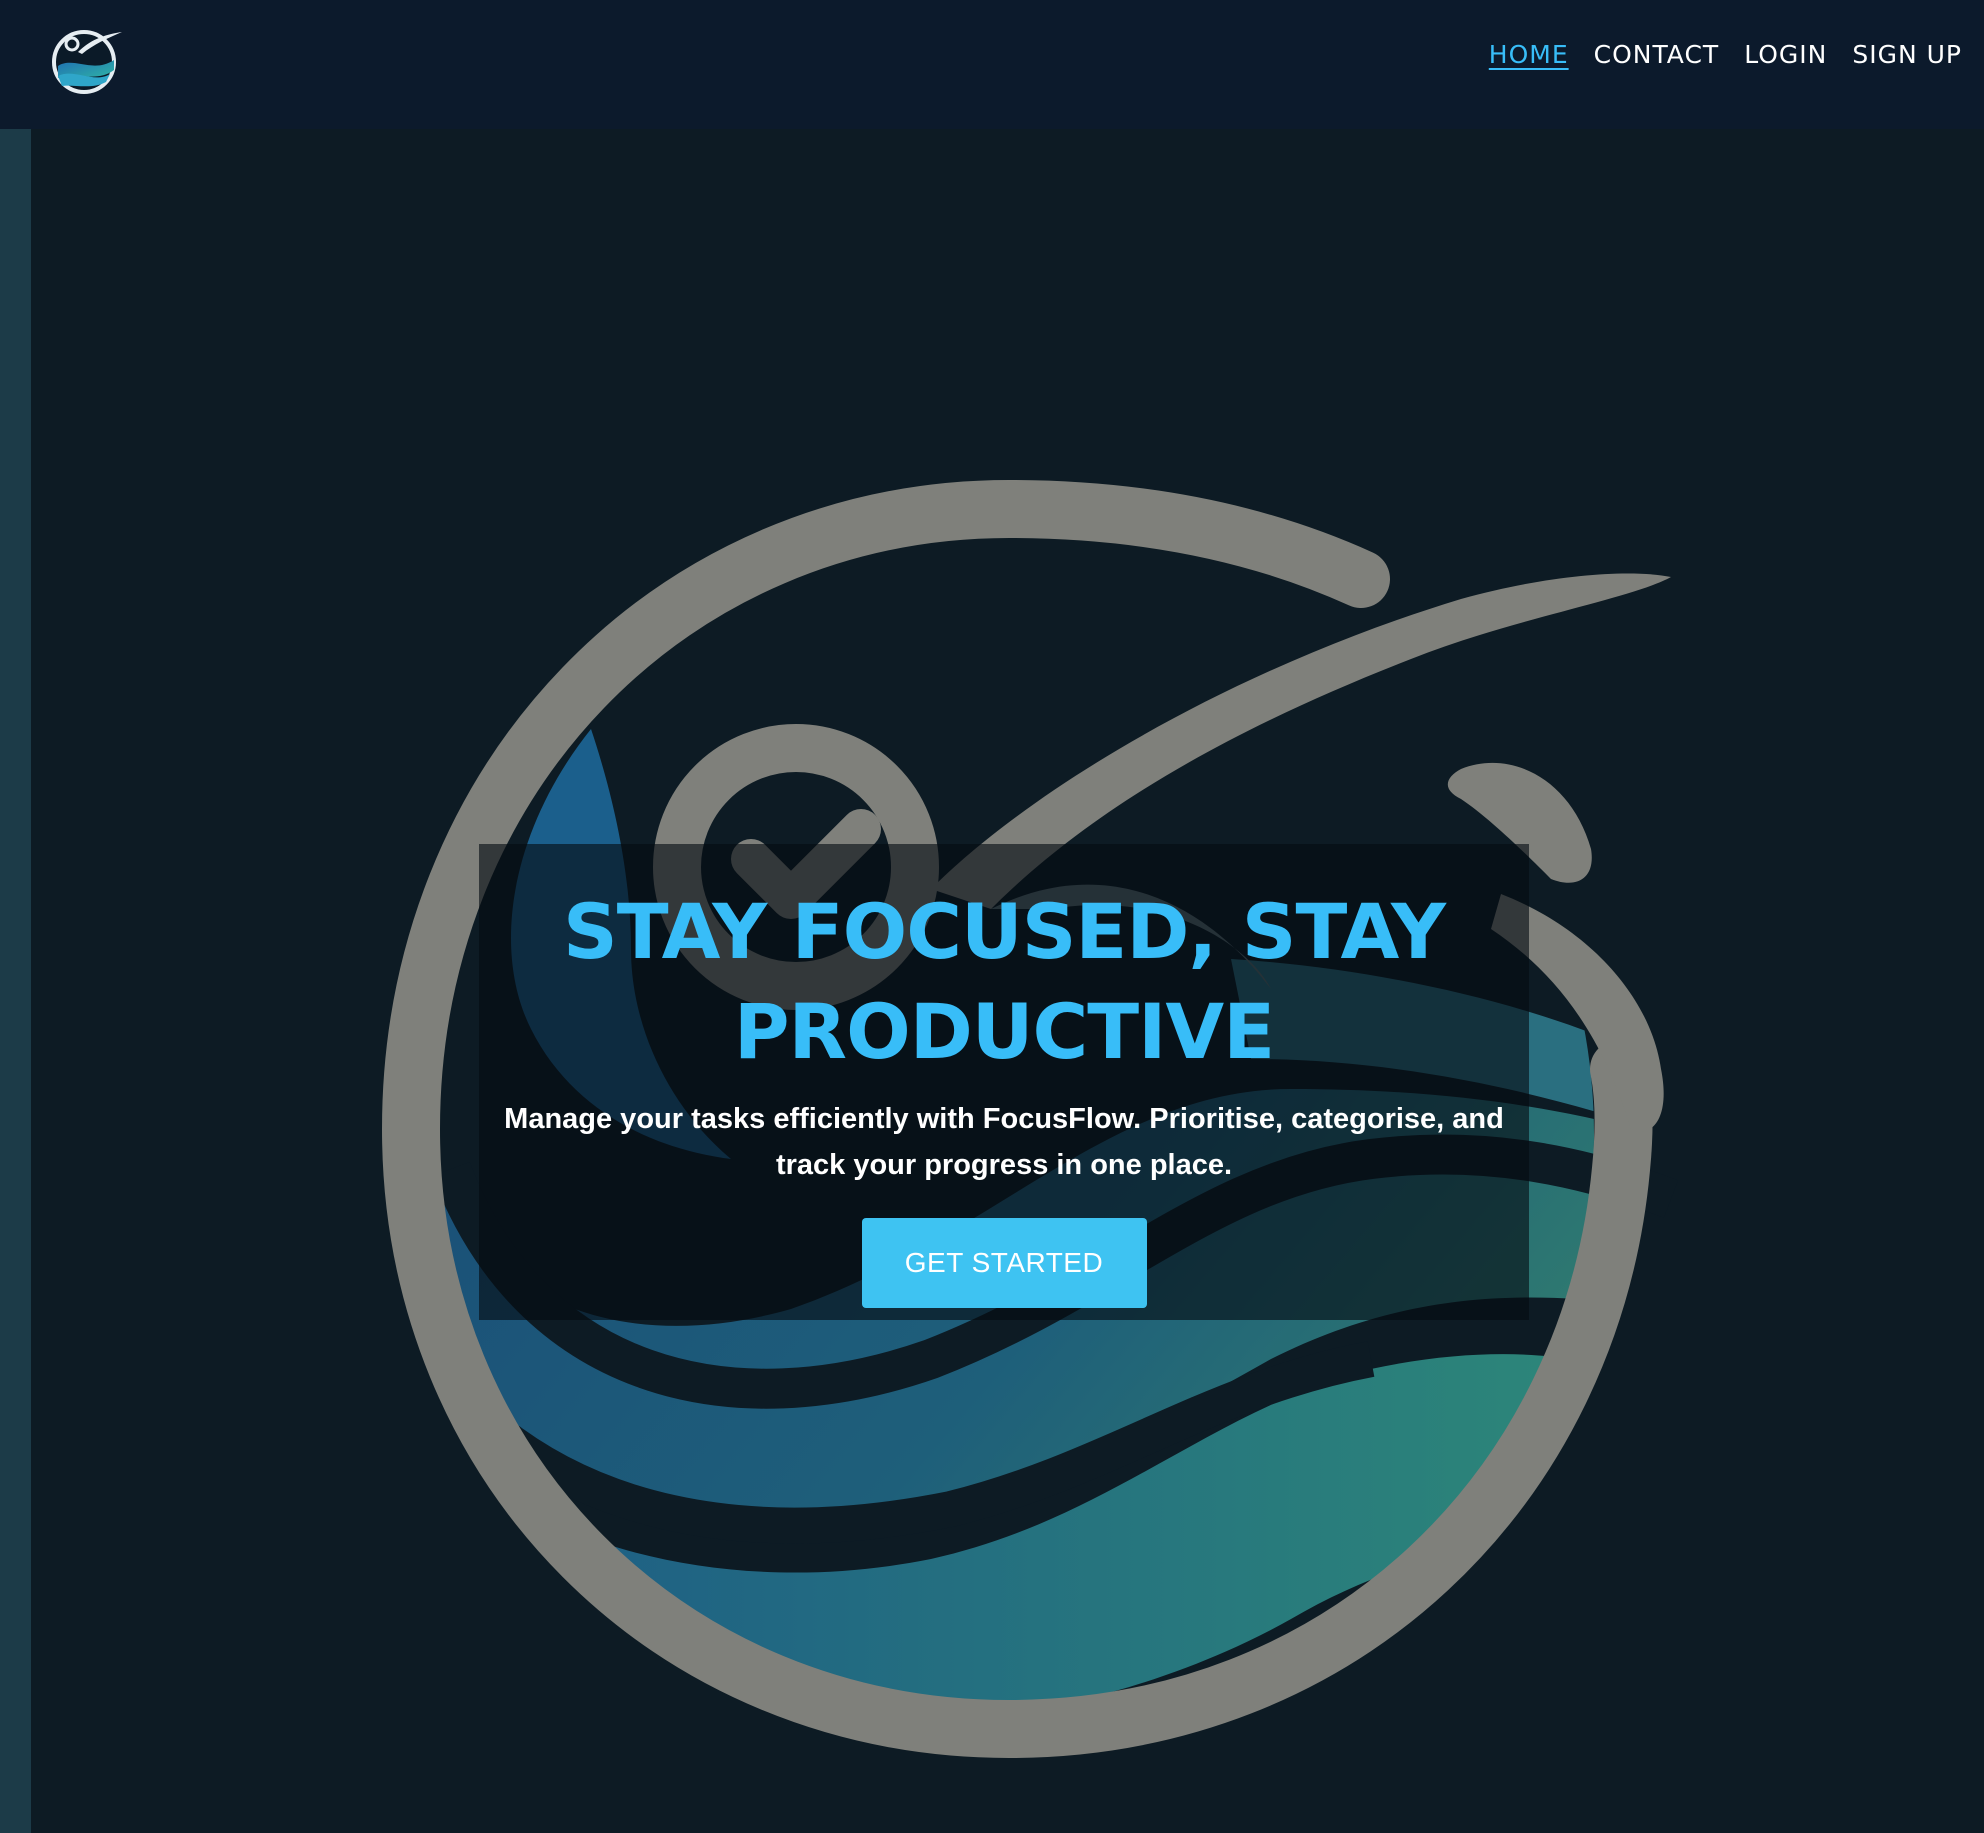 The width and height of the screenshot is (1984, 1833). Describe the element at coordinates (1907, 54) in the screenshot. I see `nav-signup-link: SIGN UP` at that location.